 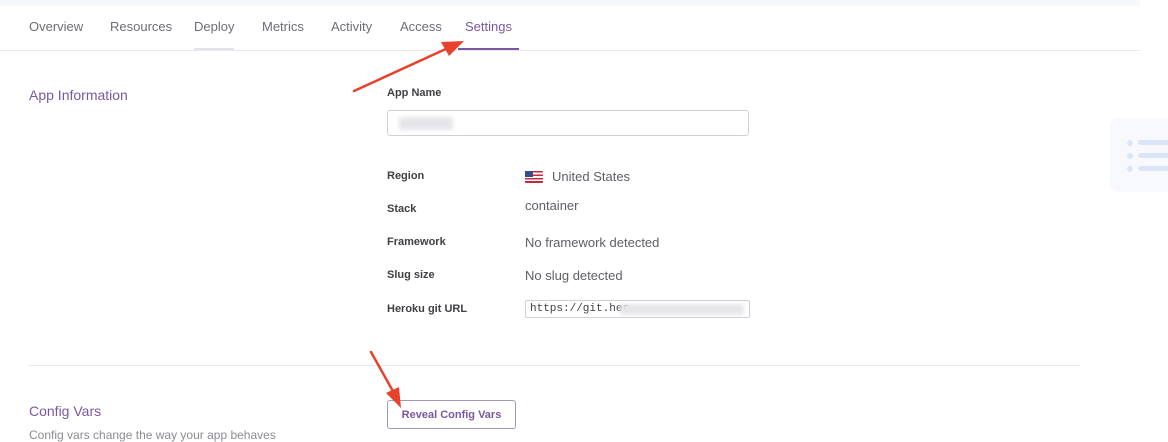 What do you see at coordinates (214, 28) in the screenshot?
I see `tab-deploy: Deploy` at bounding box center [214, 28].